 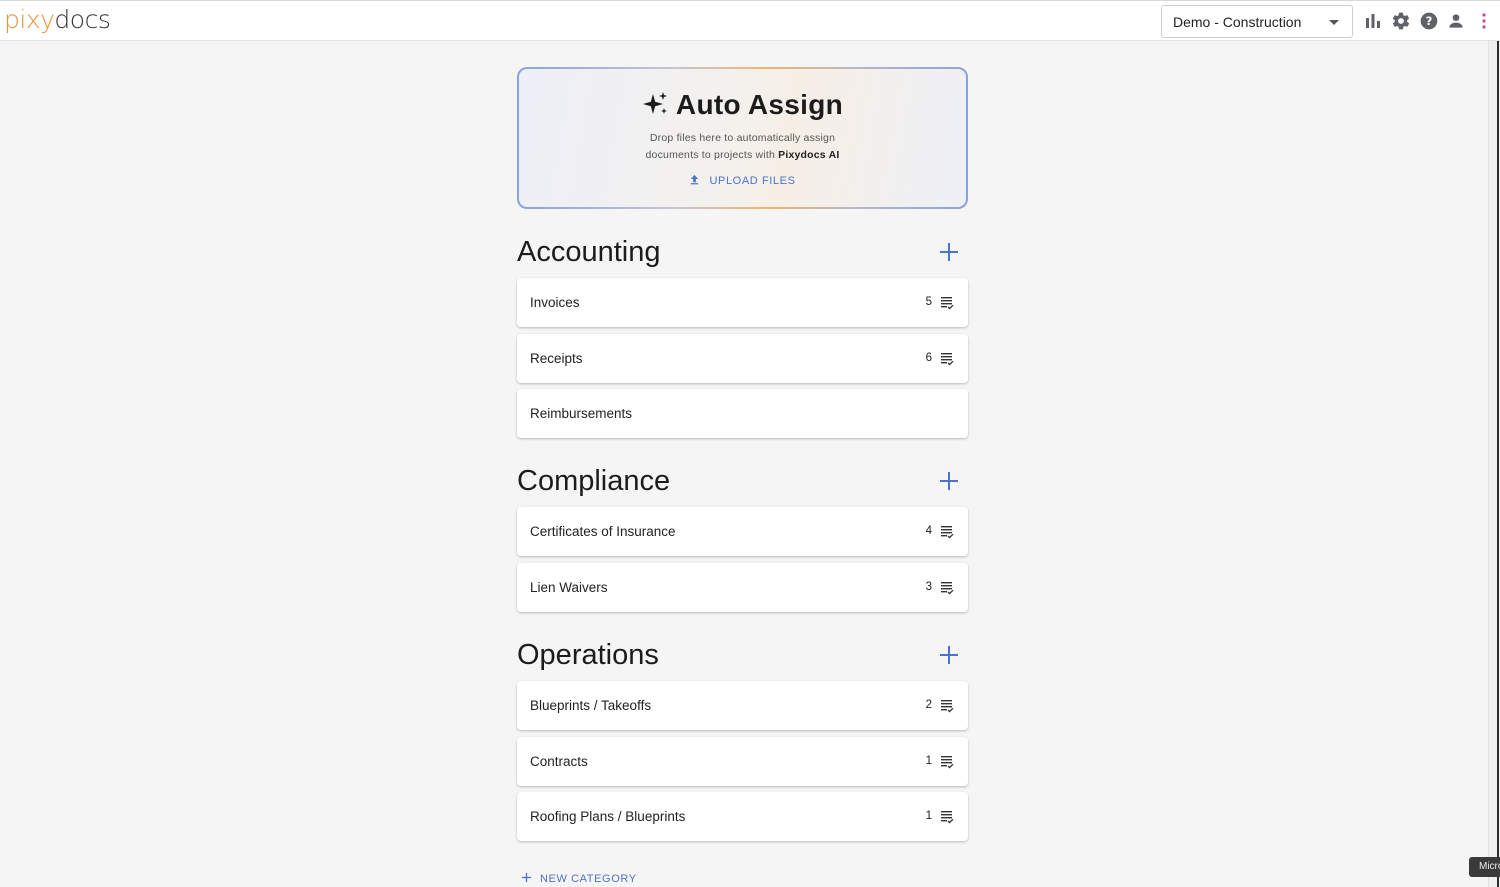 What do you see at coordinates (928, 357) in the screenshot?
I see `document-count: 6` at bounding box center [928, 357].